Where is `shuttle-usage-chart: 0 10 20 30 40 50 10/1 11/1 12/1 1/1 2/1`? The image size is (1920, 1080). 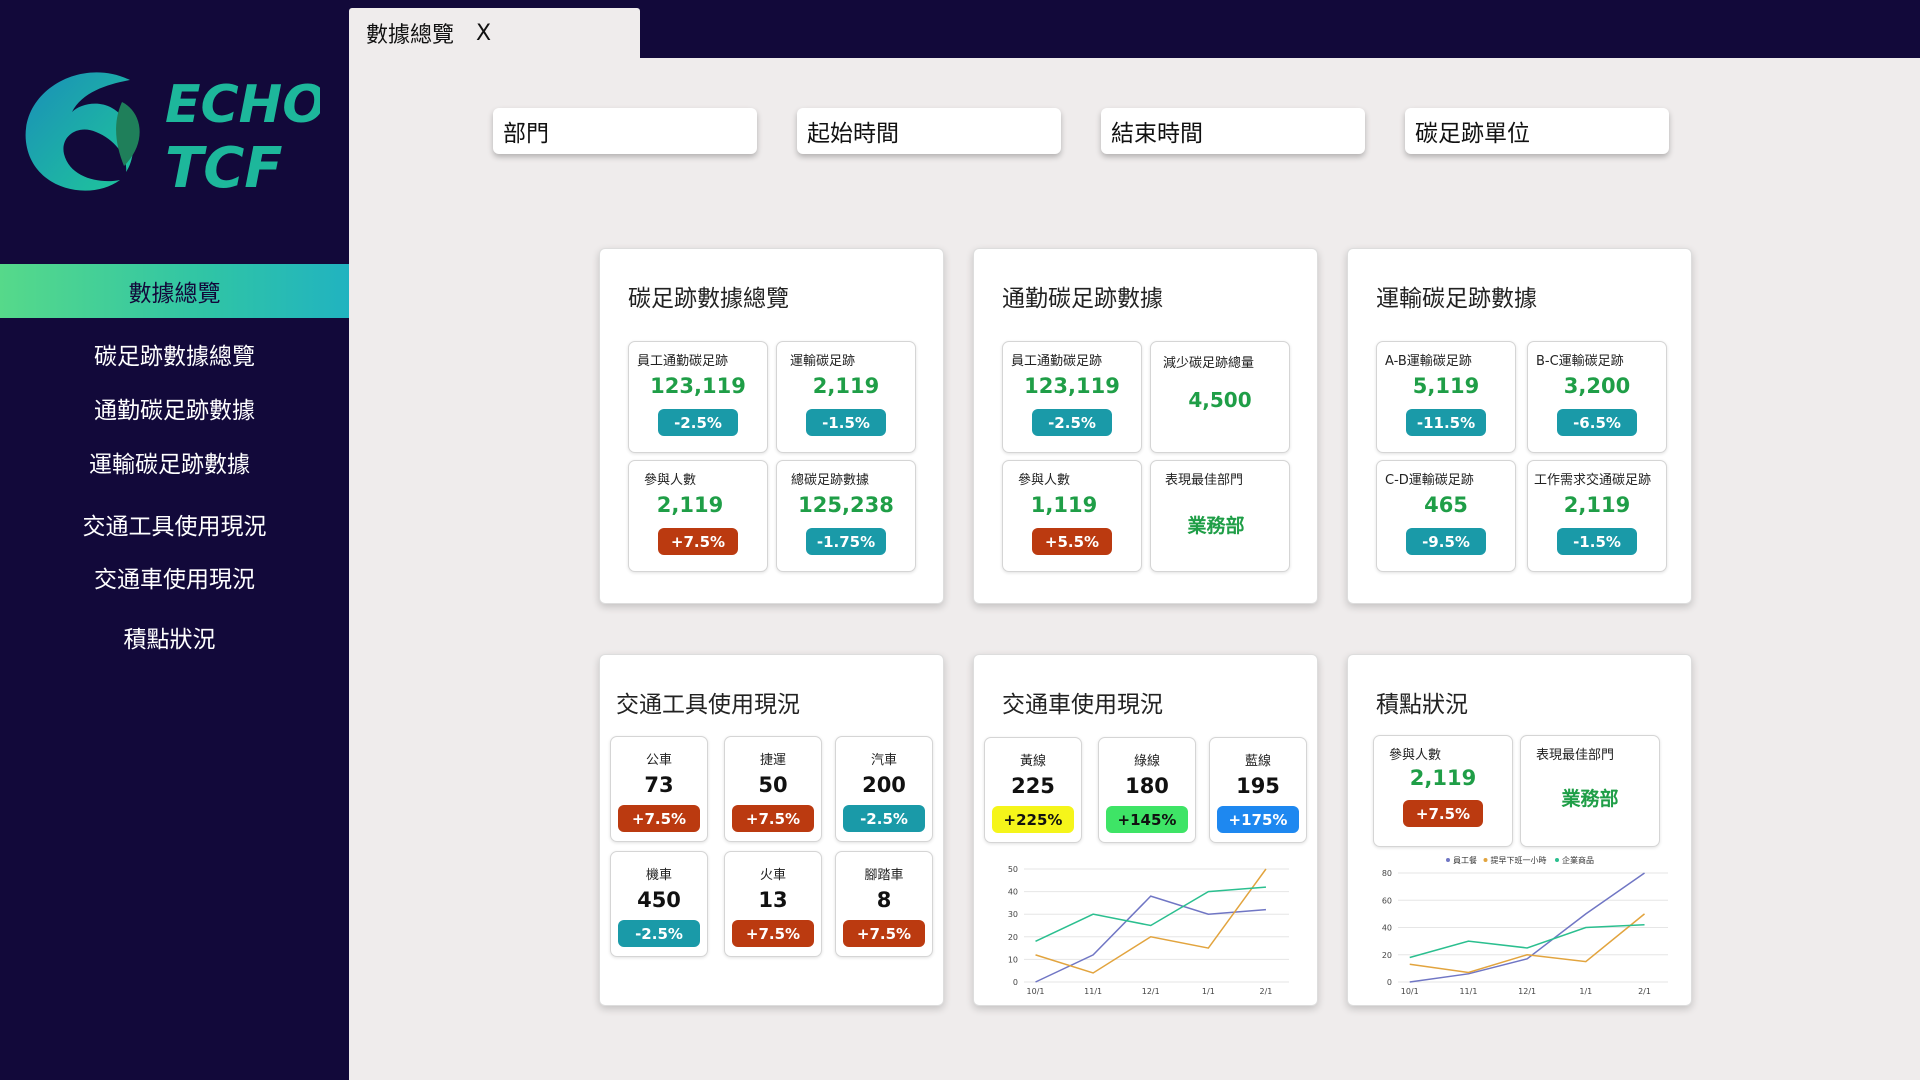 shuttle-usage-chart: 0 10 20 30 40 50 10/1 11/1 12/1 1/1 2/1 is located at coordinates (1148, 930).